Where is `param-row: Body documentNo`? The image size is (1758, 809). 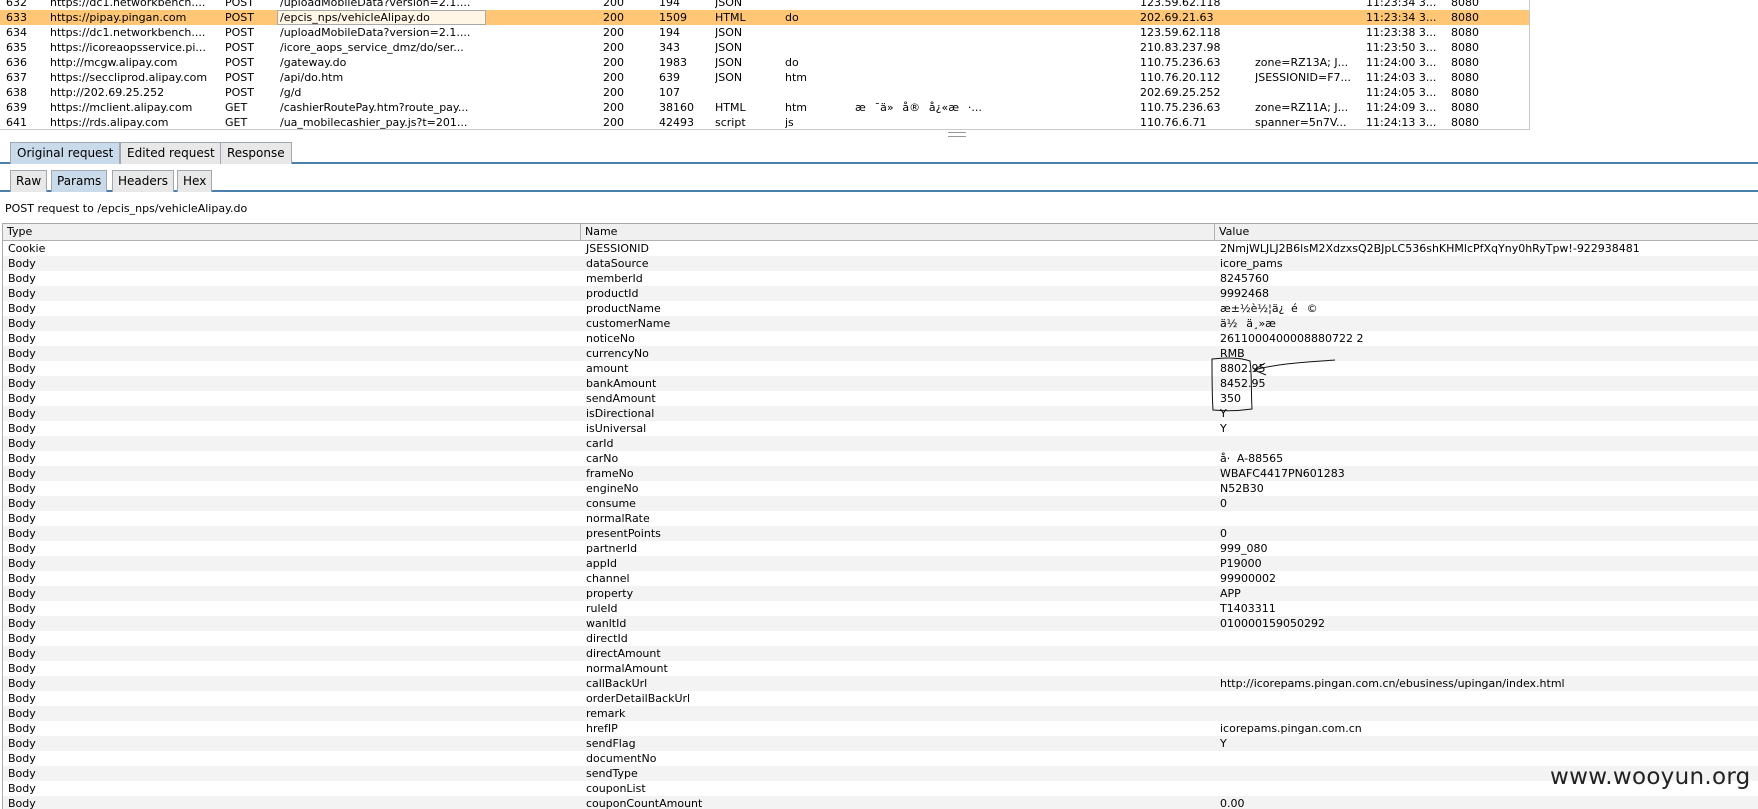 param-row: Body documentNo is located at coordinates (880, 758).